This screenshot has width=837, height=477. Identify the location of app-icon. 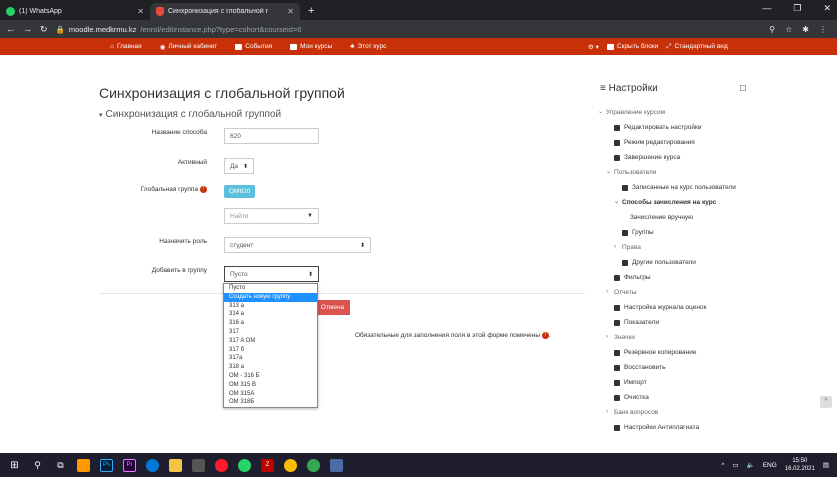
(336, 465).